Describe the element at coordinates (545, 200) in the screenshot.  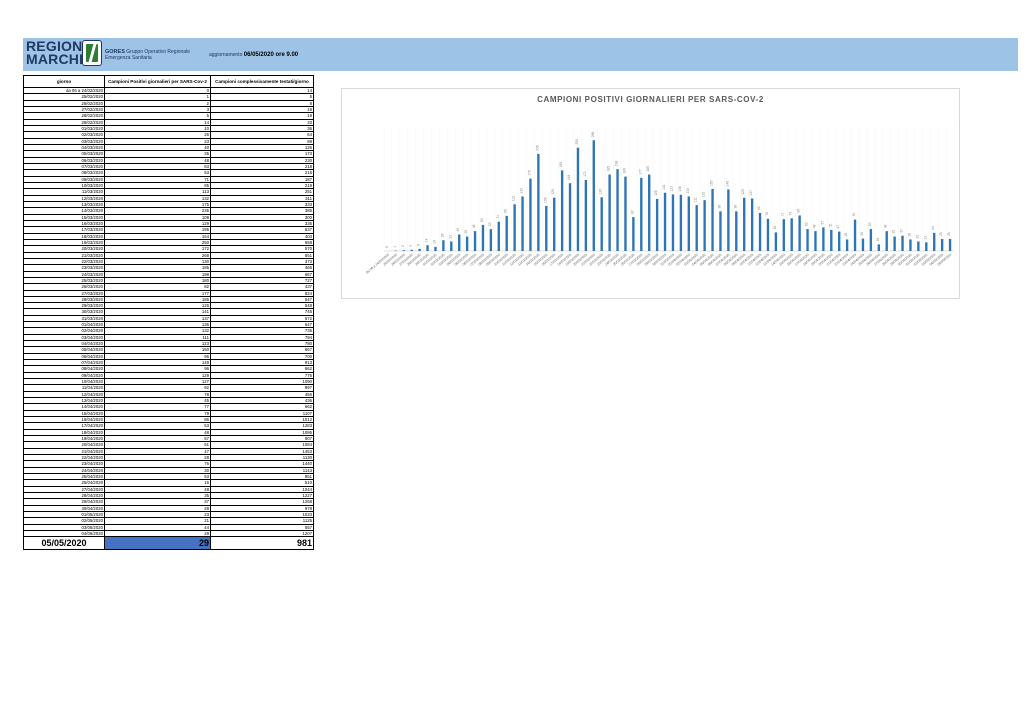
I see `data-label: 109` at that location.